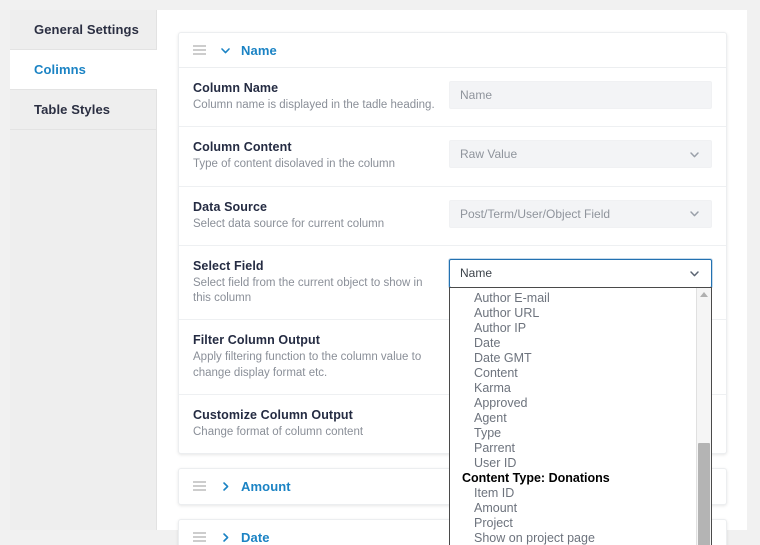 The width and height of the screenshot is (760, 545). I want to click on setting-label: Data Source, so click(230, 206).